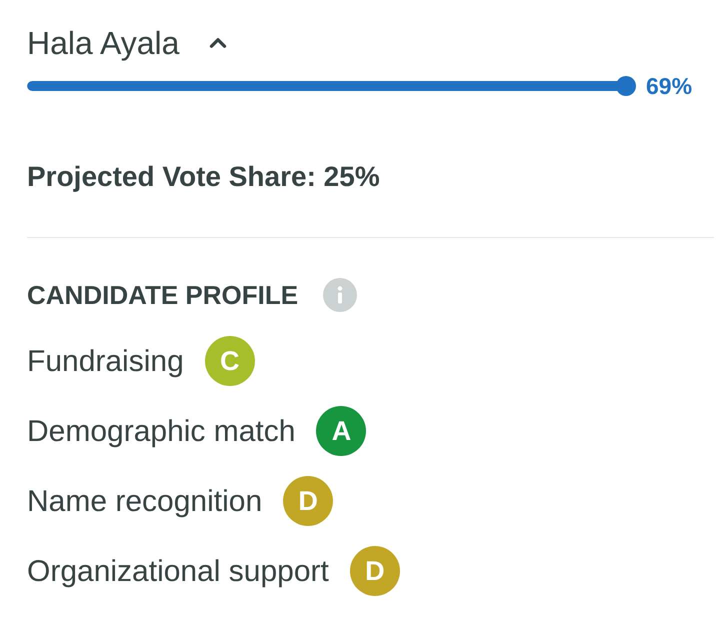 This screenshot has height=618, width=720. I want to click on profile-label: Name recognition, so click(144, 501).